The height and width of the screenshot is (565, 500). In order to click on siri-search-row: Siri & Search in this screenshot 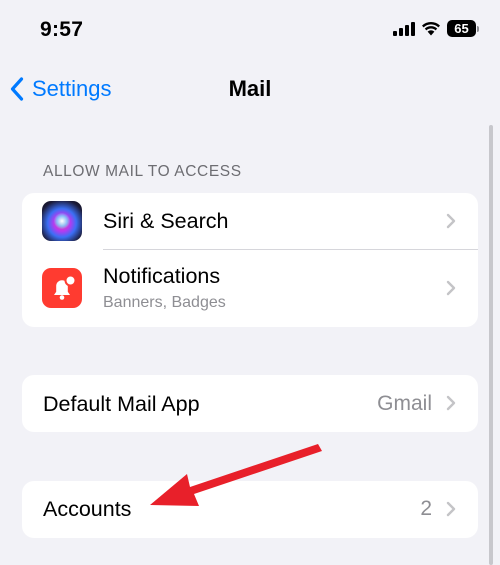, I will do `click(250, 221)`.